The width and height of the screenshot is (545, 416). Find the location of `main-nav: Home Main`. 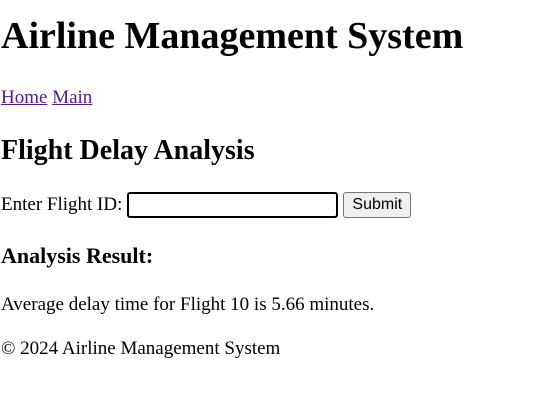

main-nav: Home Main is located at coordinates (46, 98).